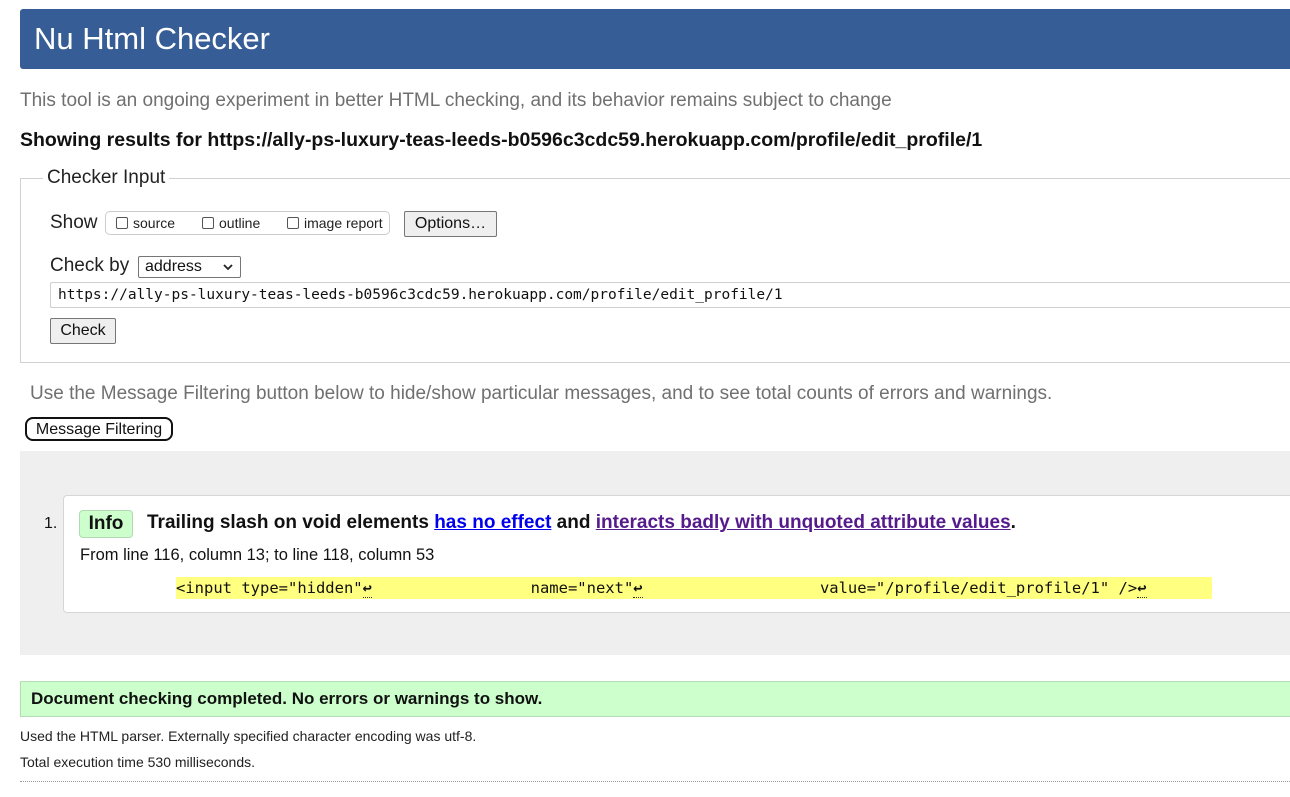  I want to click on extract-part-1: <input type="hidden", so click(269, 588).